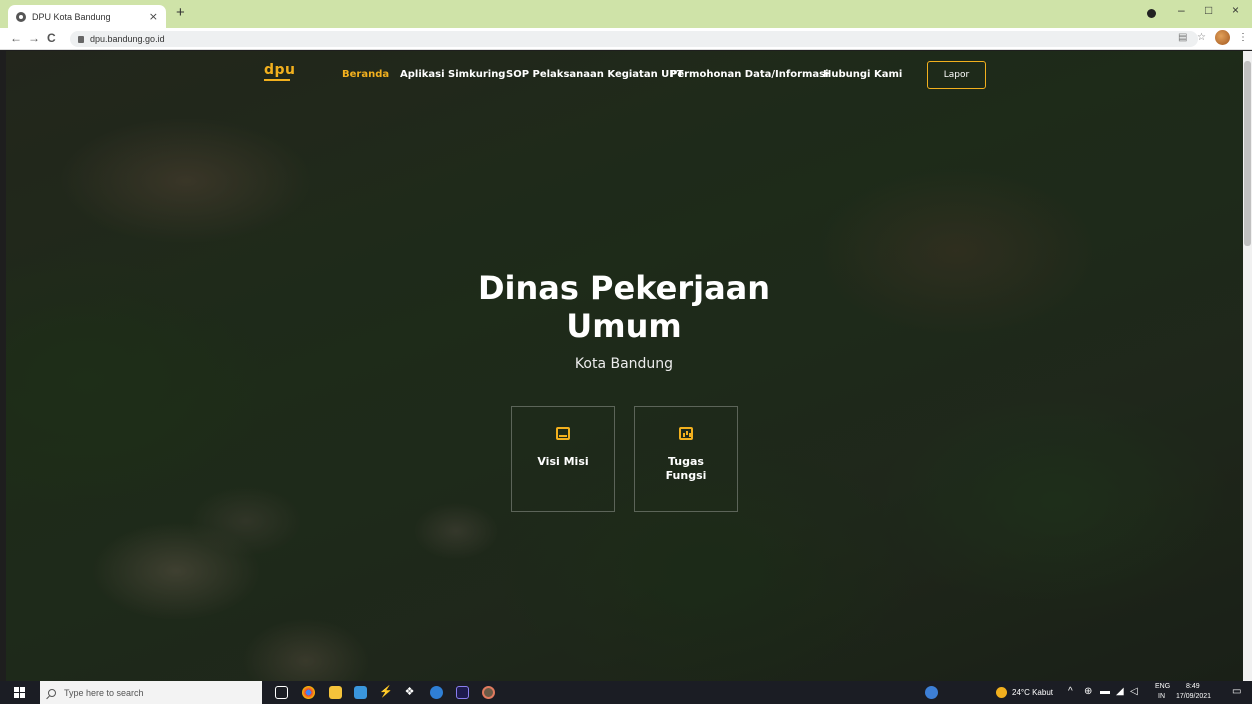 Image resolution: width=1252 pixels, height=704 pixels. What do you see at coordinates (1134, 691) in the screenshot?
I see `volume-icon: ◁` at bounding box center [1134, 691].